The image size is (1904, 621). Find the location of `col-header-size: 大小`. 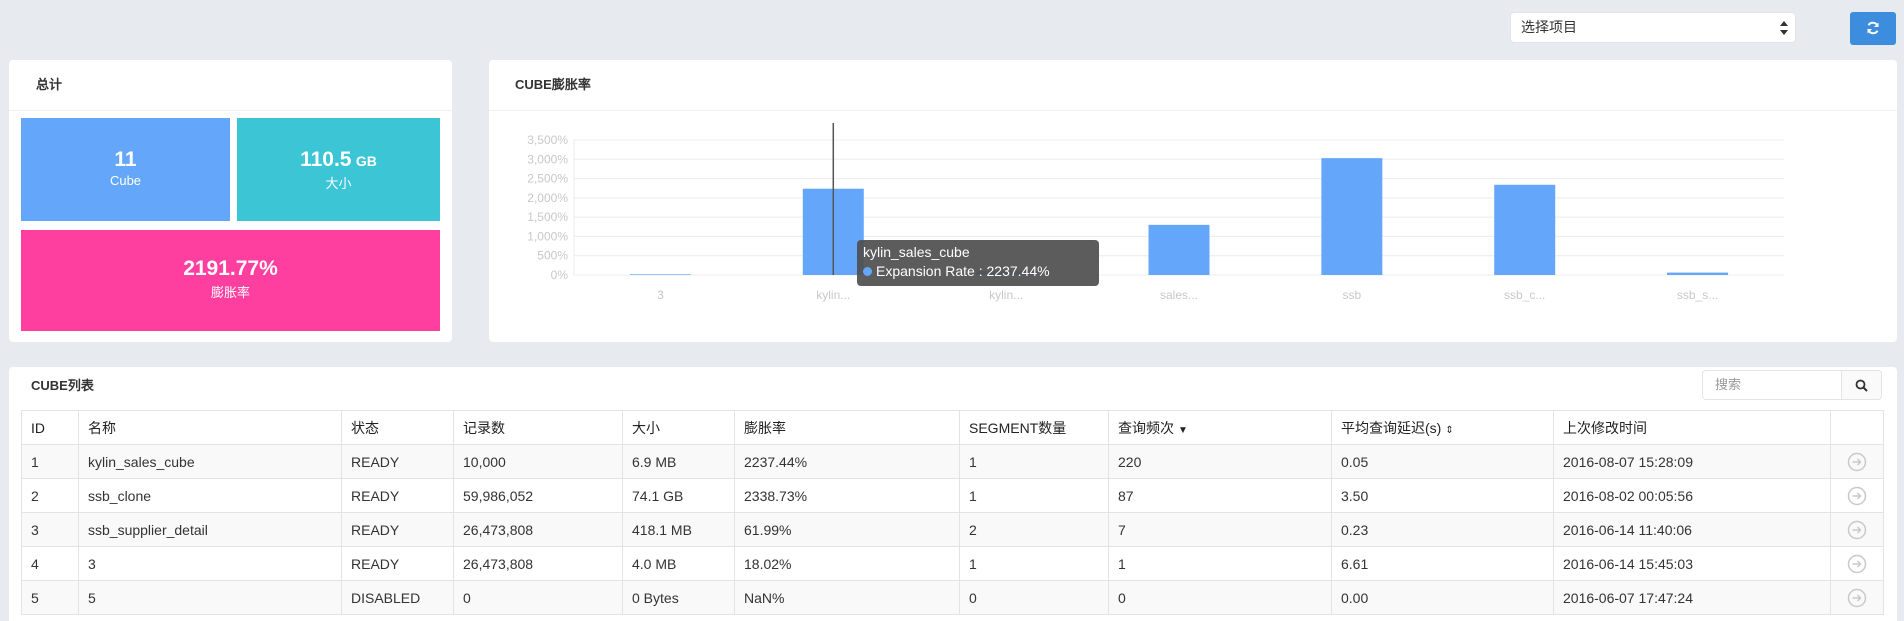

col-header-size: 大小 is located at coordinates (678, 427).